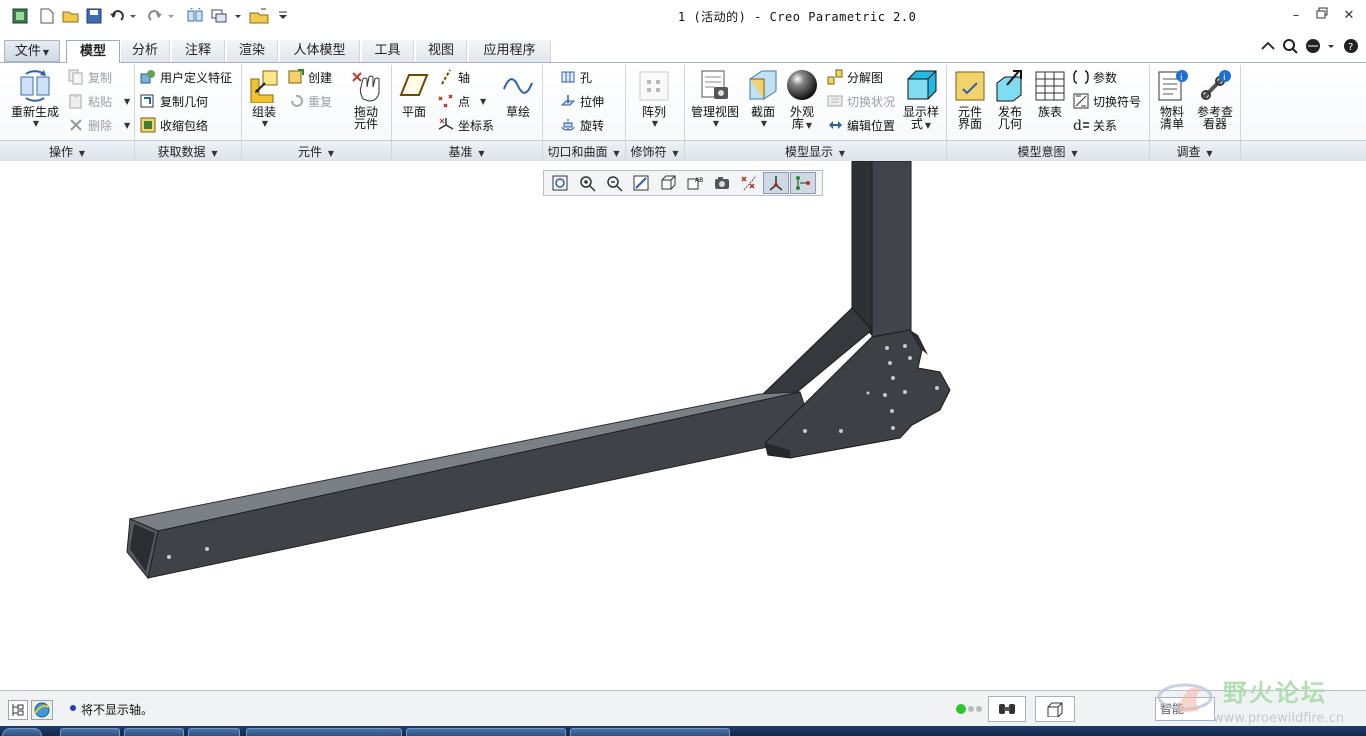  I want to click on sketch-button: 草绘, so click(518, 93).